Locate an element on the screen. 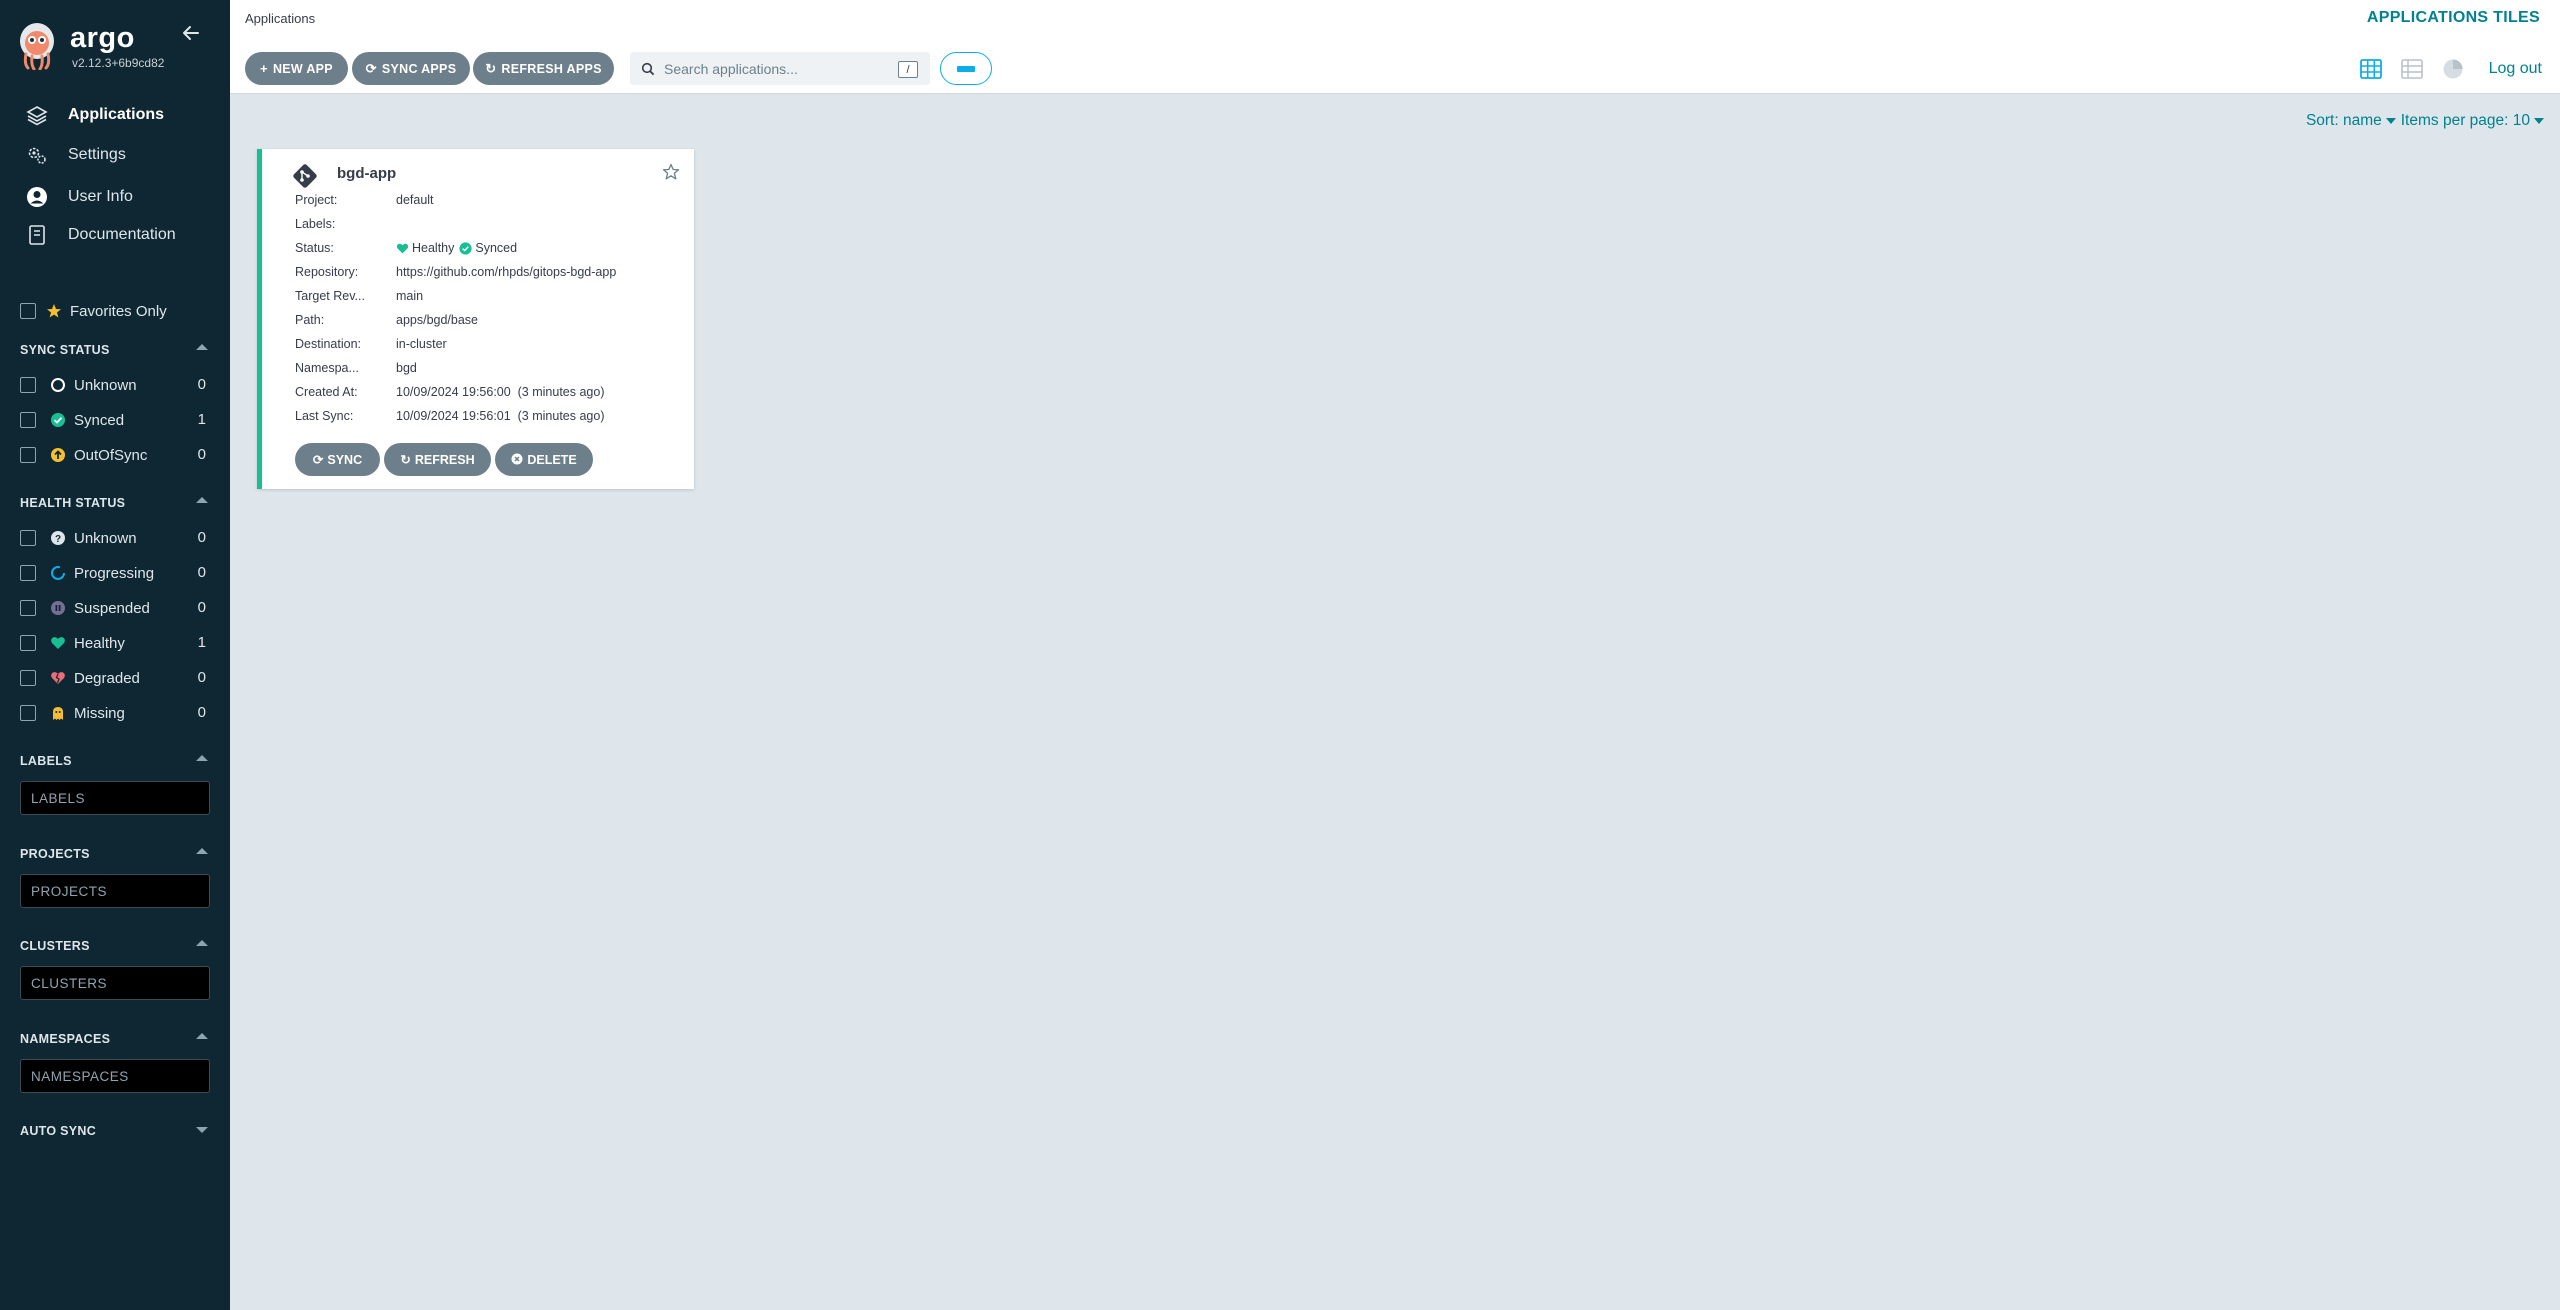 The height and width of the screenshot is (1310, 2560). sort-dropdown: Sort: name is located at coordinates (2353, 121).